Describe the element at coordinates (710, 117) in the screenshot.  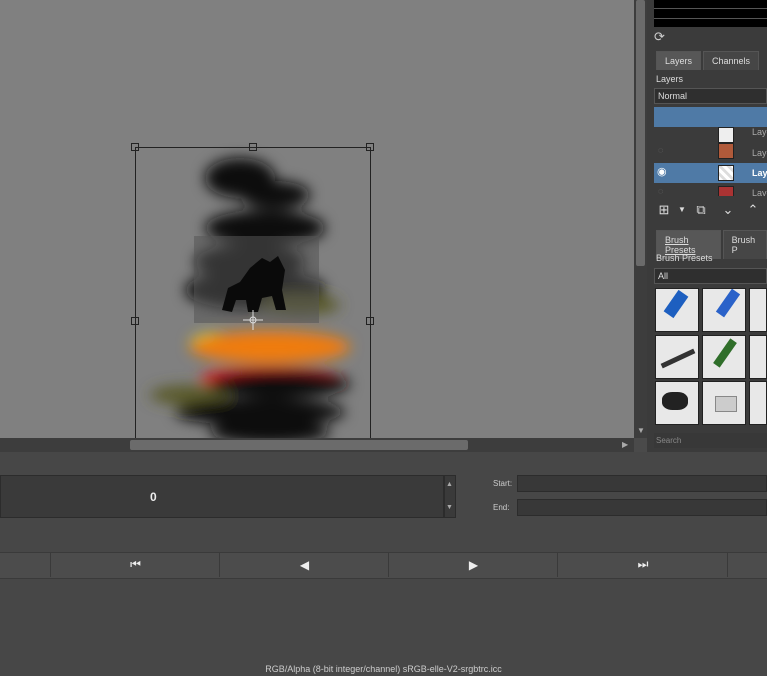
I see `opacity-slider` at that location.